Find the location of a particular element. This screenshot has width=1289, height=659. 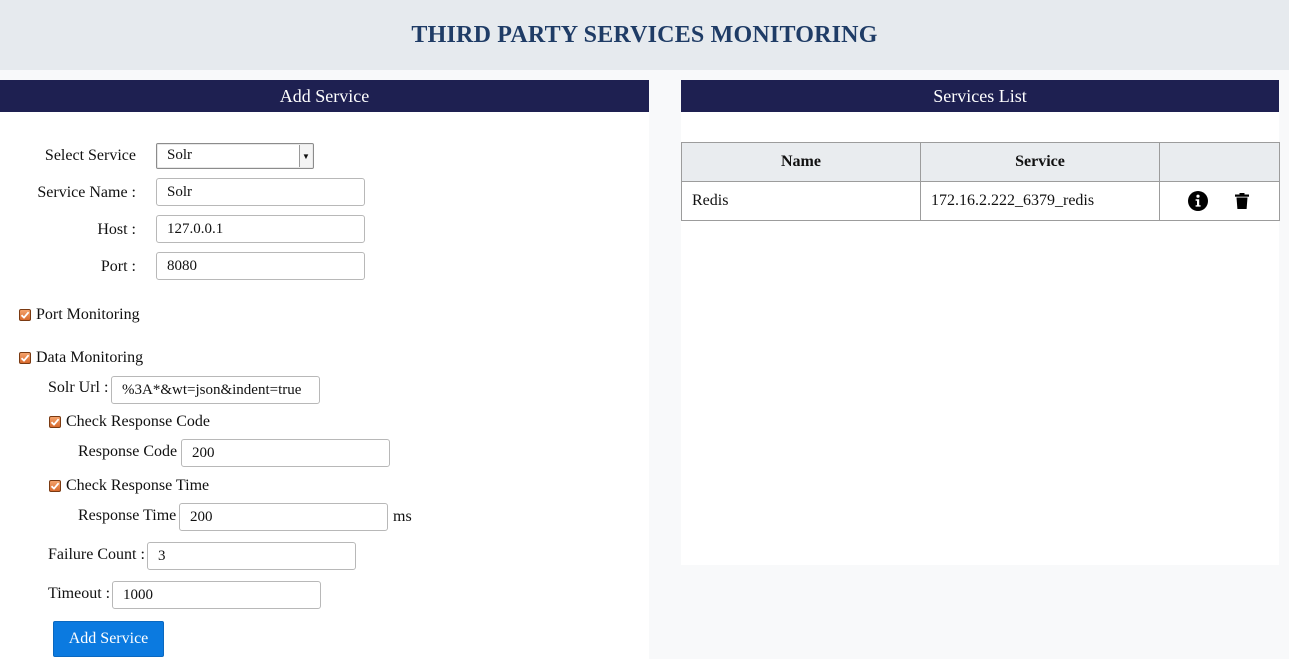

data-monitoring-checkbox is located at coordinates (25, 358).